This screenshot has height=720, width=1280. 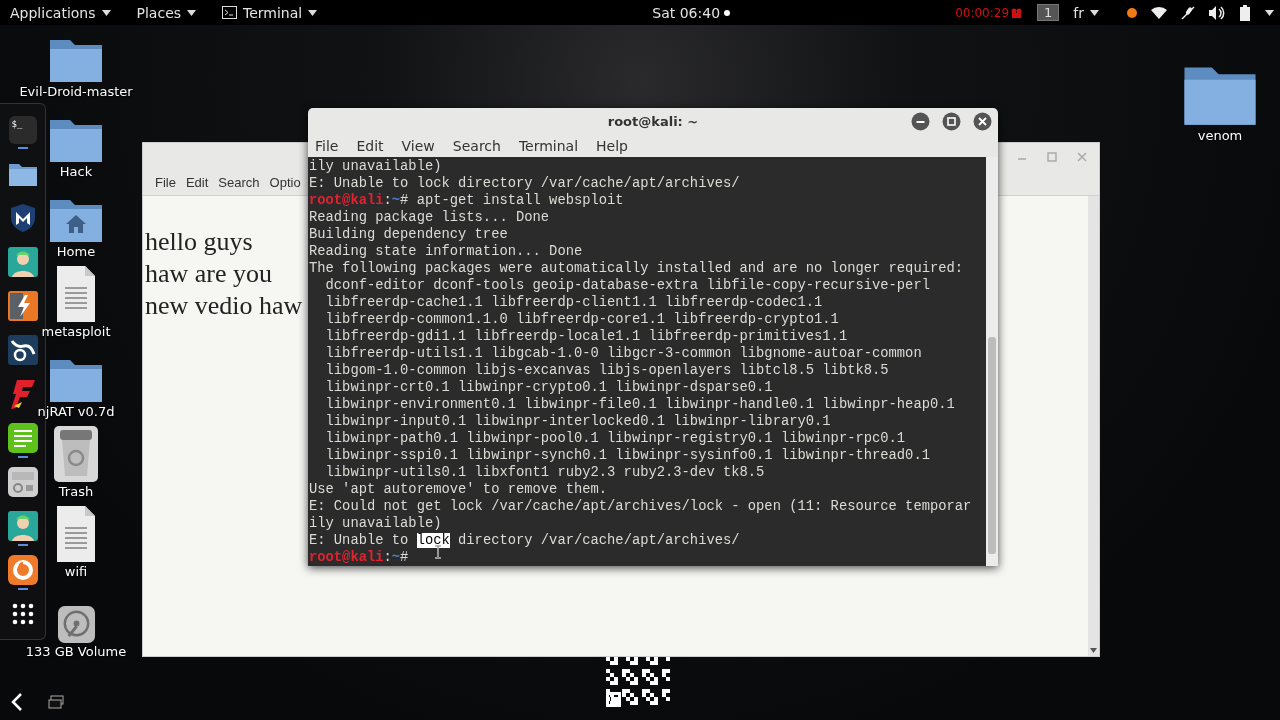 What do you see at coordinates (22, 394) in the screenshot?
I see `lightning-icon` at bounding box center [22, 394].